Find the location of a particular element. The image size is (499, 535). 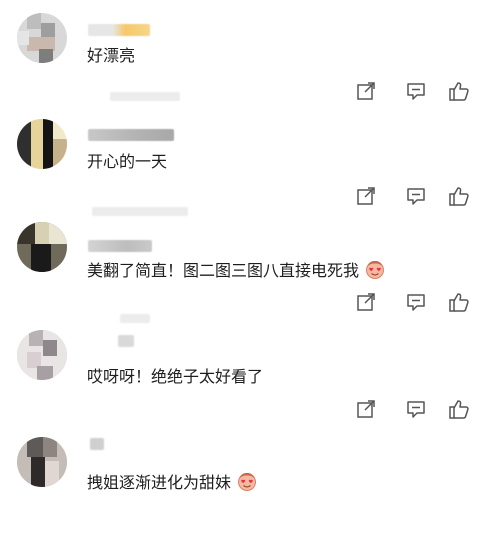

comment-text: 拽姐逐渐进化为甜妹 is located at coordinates (172, 482).